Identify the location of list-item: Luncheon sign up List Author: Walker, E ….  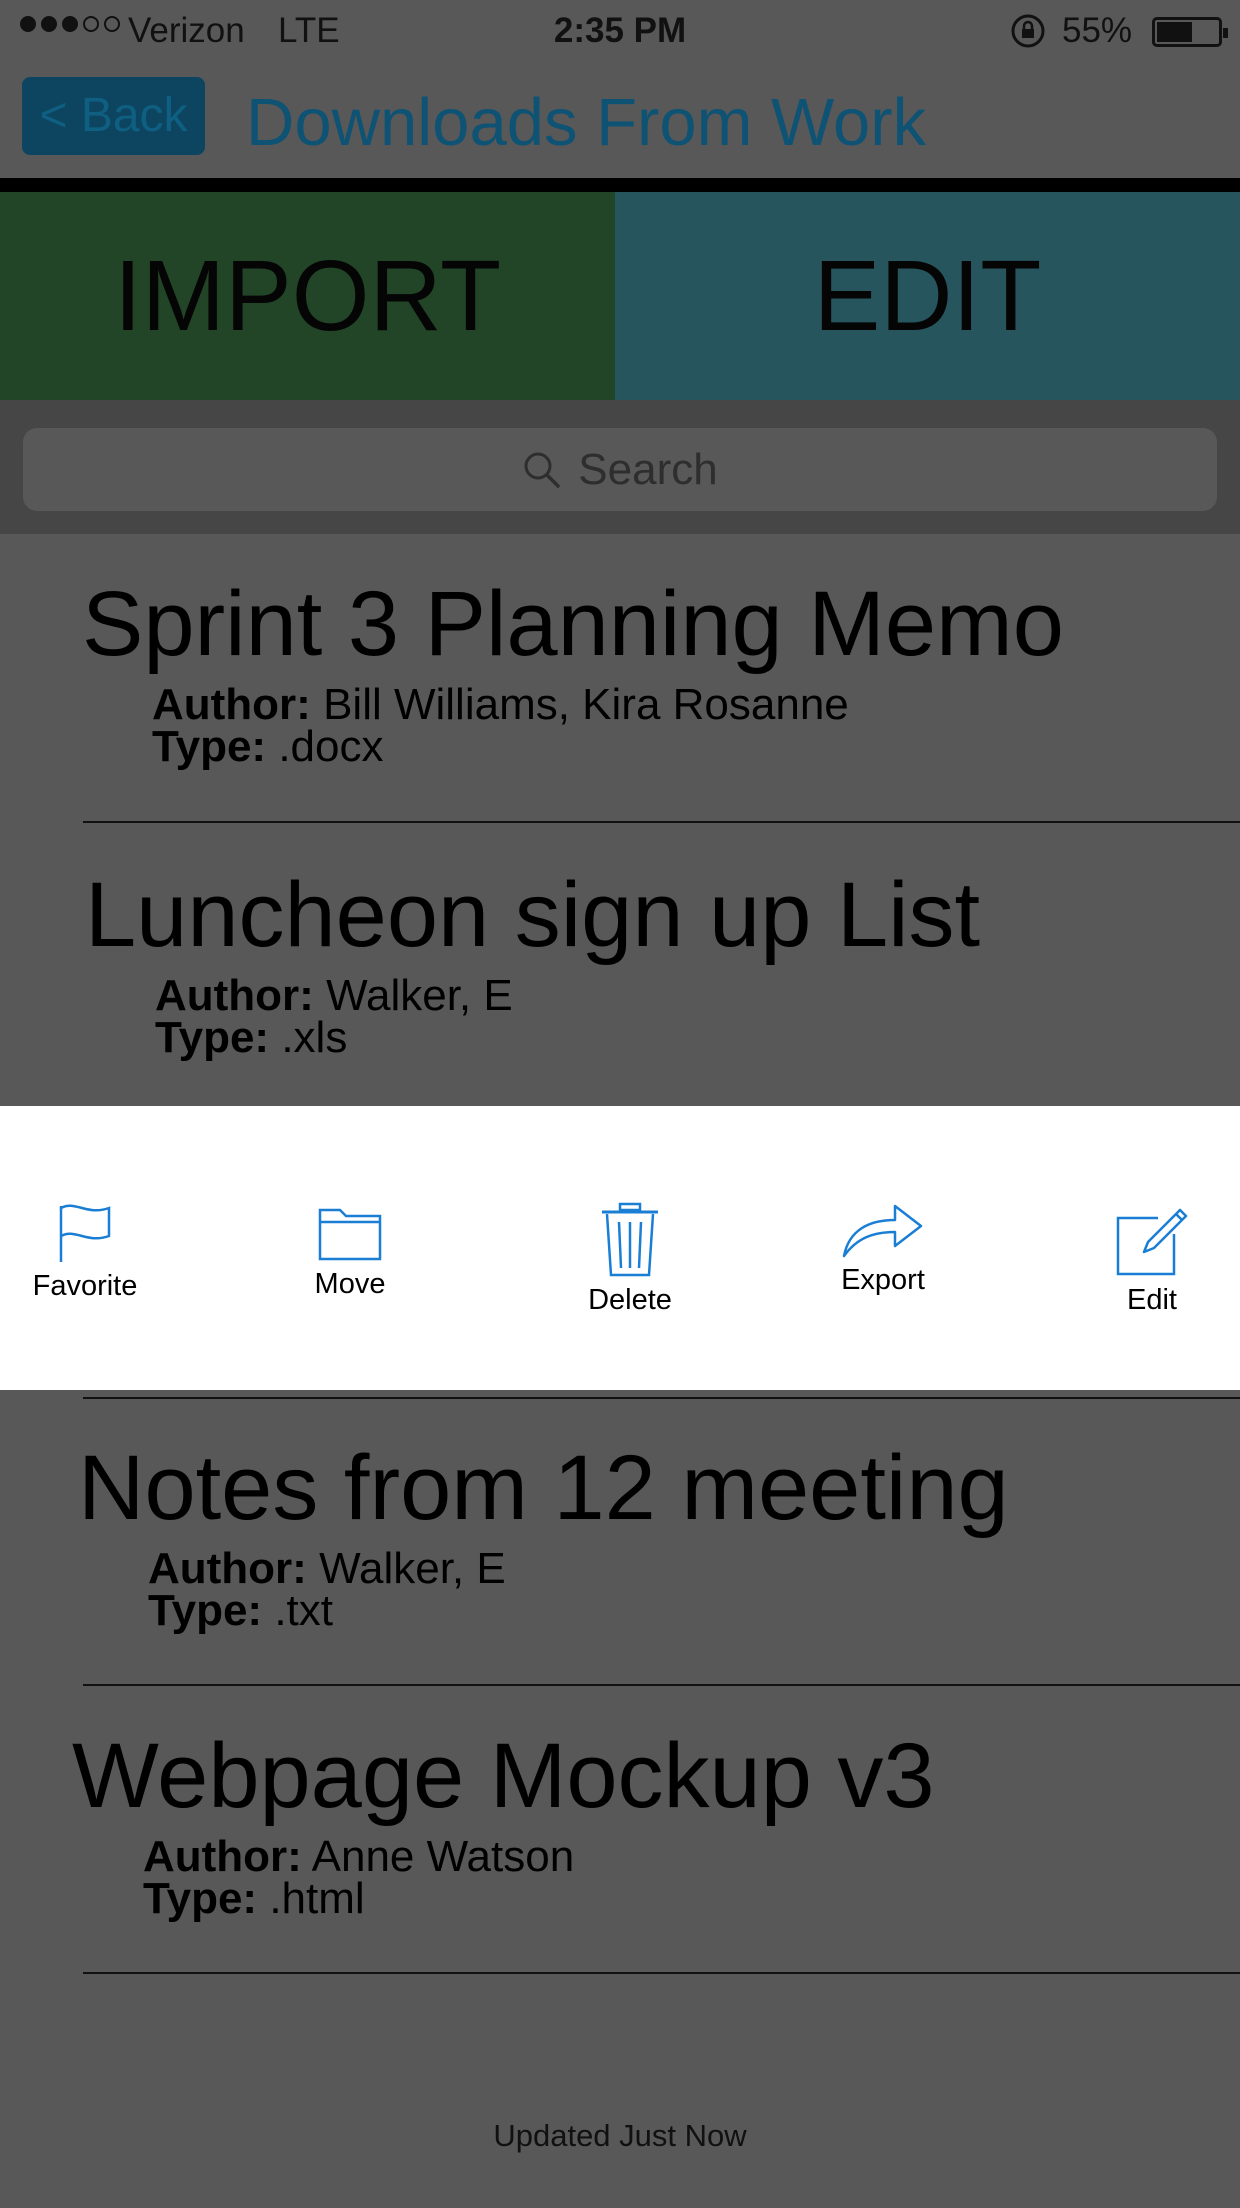
(620, 964).